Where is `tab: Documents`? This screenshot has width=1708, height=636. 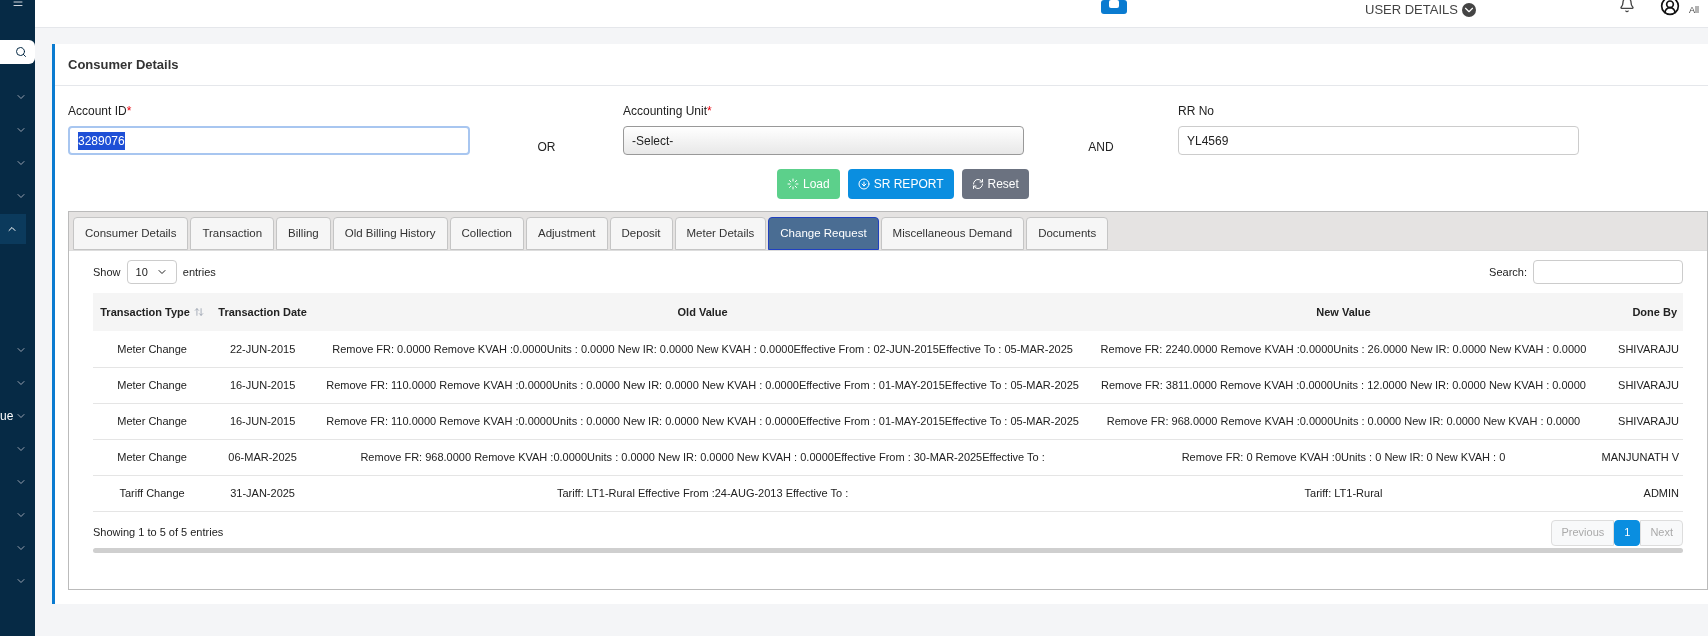 tab: Documents is located at coordinates (1067, 233).